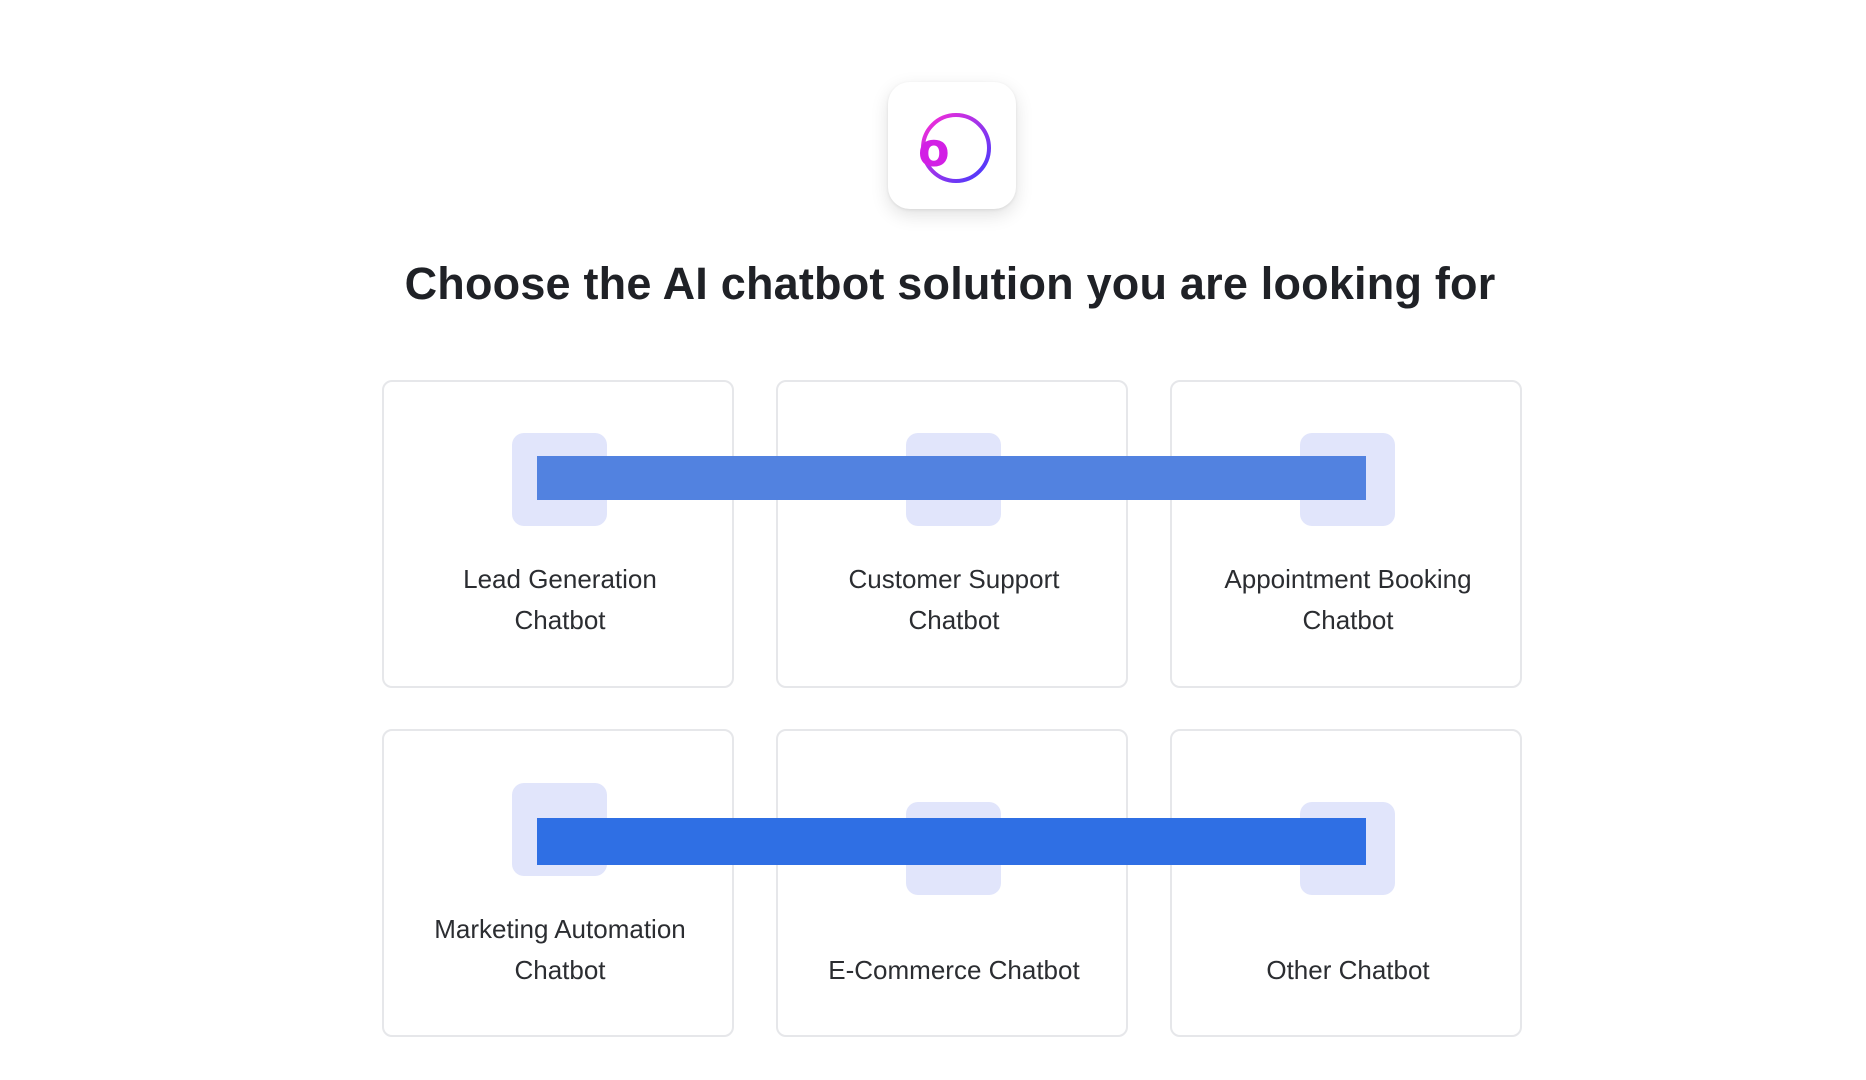 The height and width of the screenshot is (1080, 1866). I want to click on option-card-other: Other Chatbot, so click(1346, 883).